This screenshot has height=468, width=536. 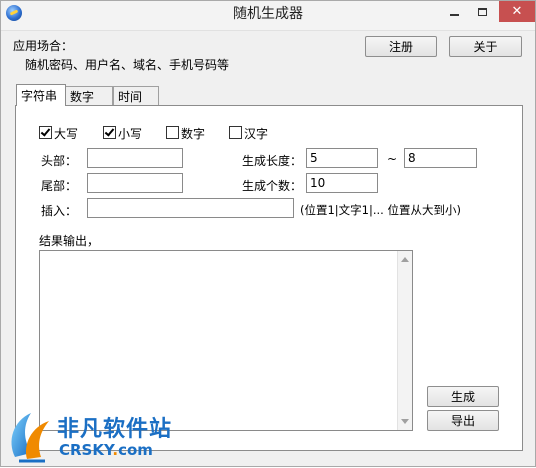 I want to click on about-button: 关于, so click(x=485, y=46).